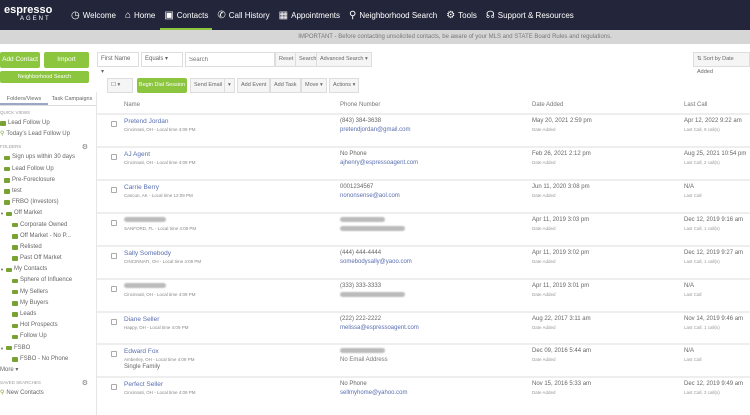 The width and height of the screenshot is (750, 415). Describe the element at coordinates (48, 280) in the screenshot. I see `folder-item: Sphere of Influence` at that location.